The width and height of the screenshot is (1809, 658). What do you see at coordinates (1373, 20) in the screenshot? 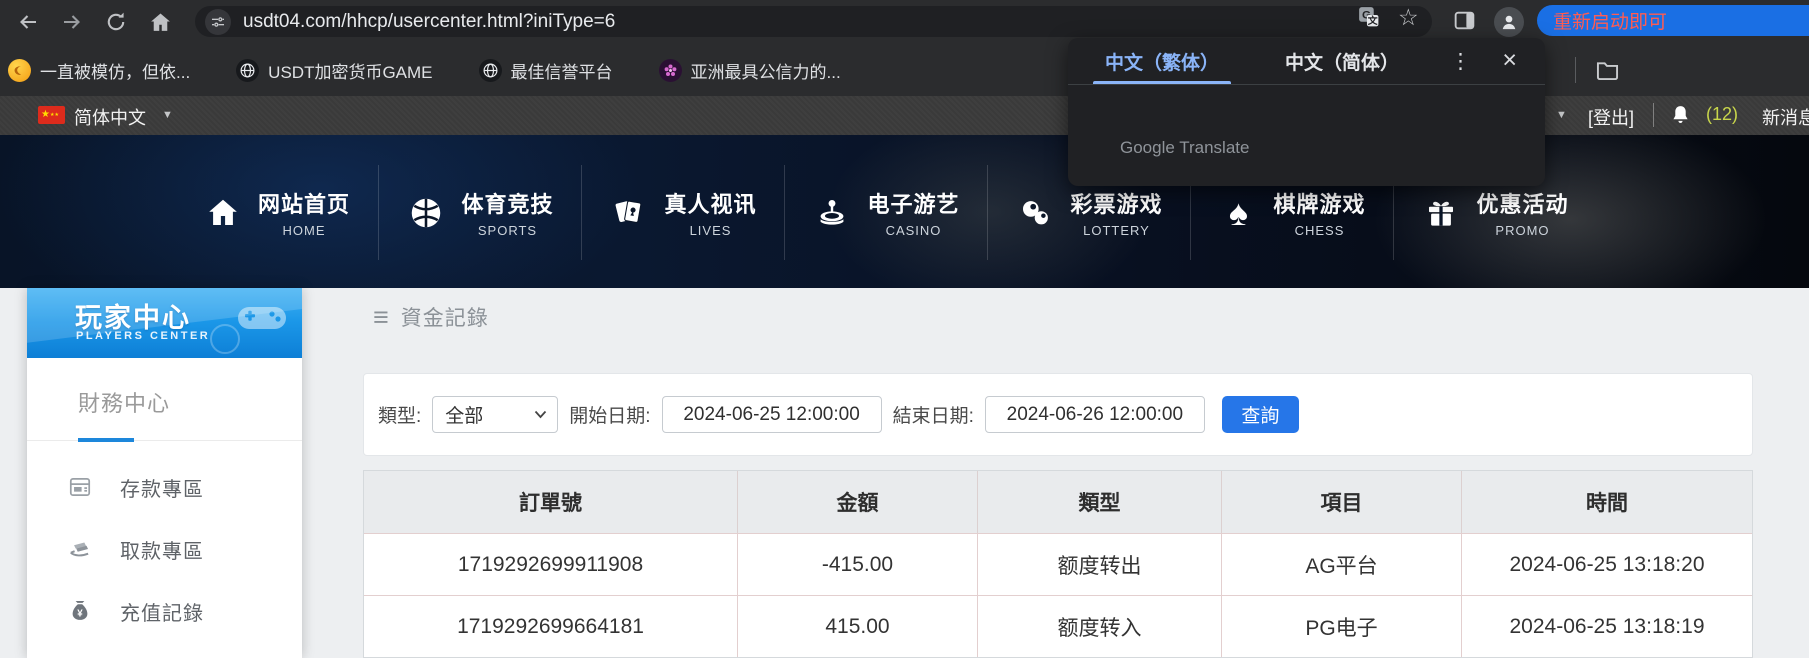
I see `svg-text: 文` at bounding box center [1373, 20].